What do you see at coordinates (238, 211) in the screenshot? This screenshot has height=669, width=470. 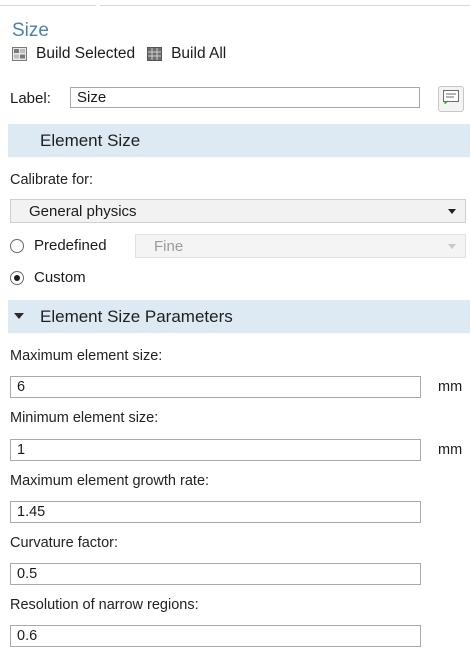 I see `calibrate-select: General physics` at bounding box center [238, 211].